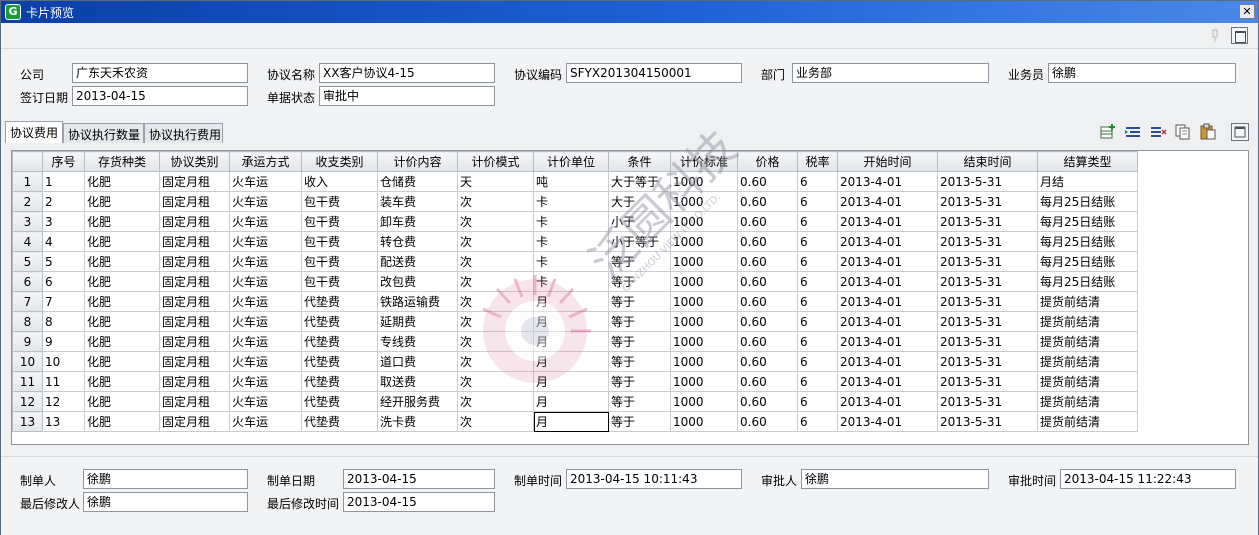  I want to click on last-modify-time-field: 2013-04-15, so click(419, 502).